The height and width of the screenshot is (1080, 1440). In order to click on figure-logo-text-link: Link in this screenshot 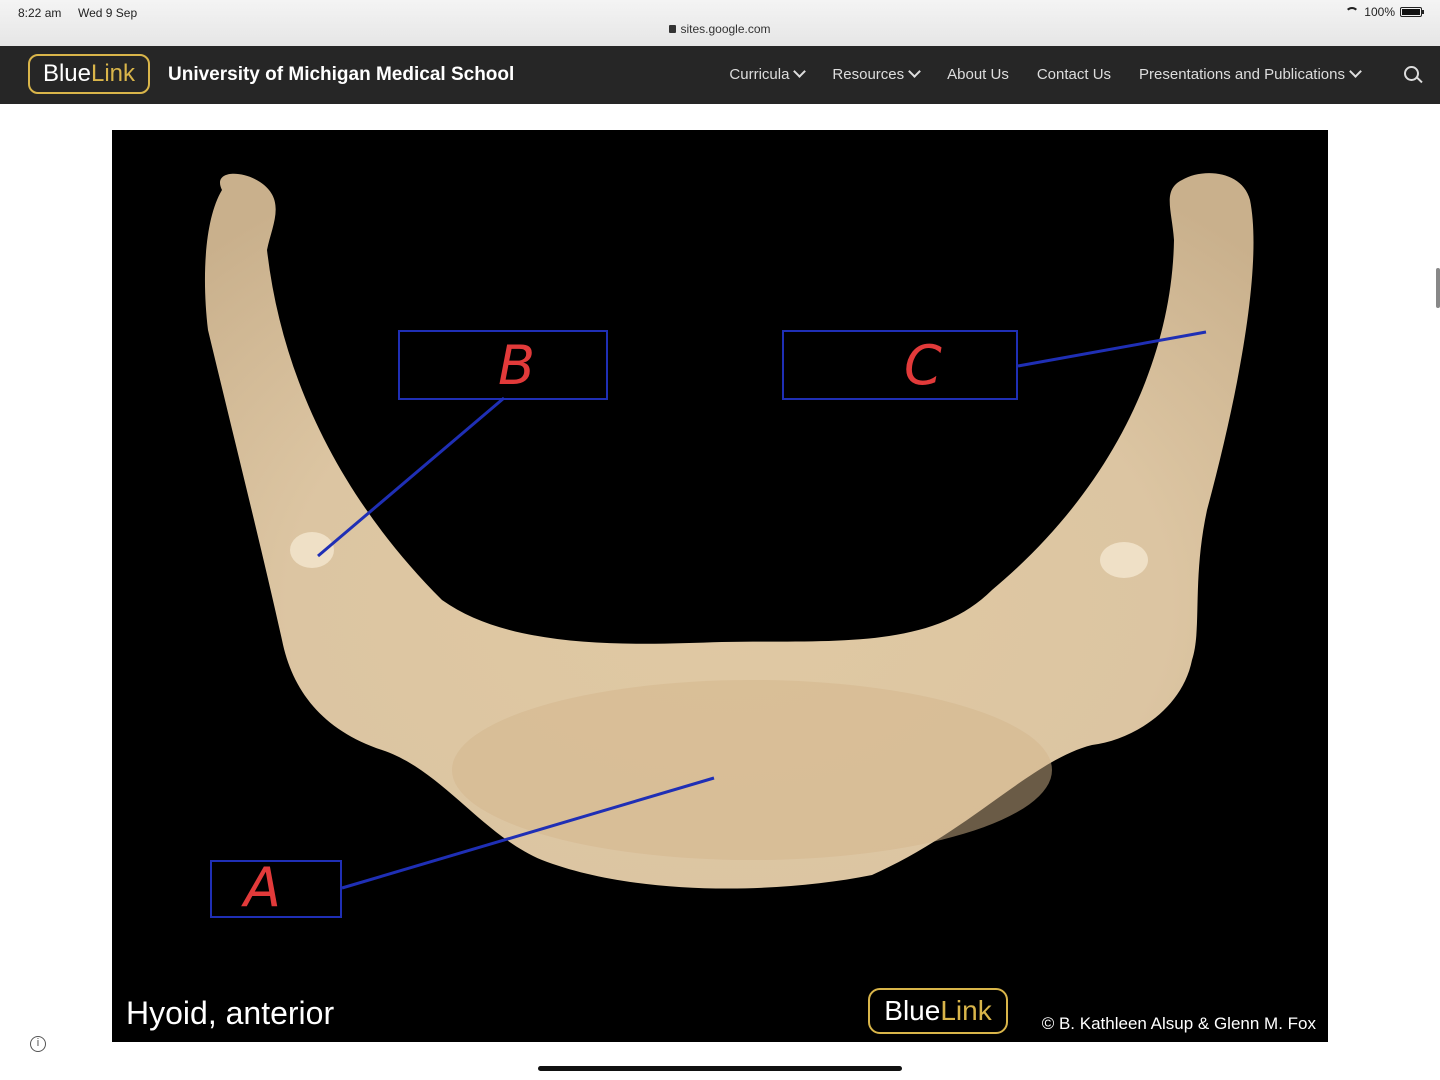, I will do `click(966, 1010)`.